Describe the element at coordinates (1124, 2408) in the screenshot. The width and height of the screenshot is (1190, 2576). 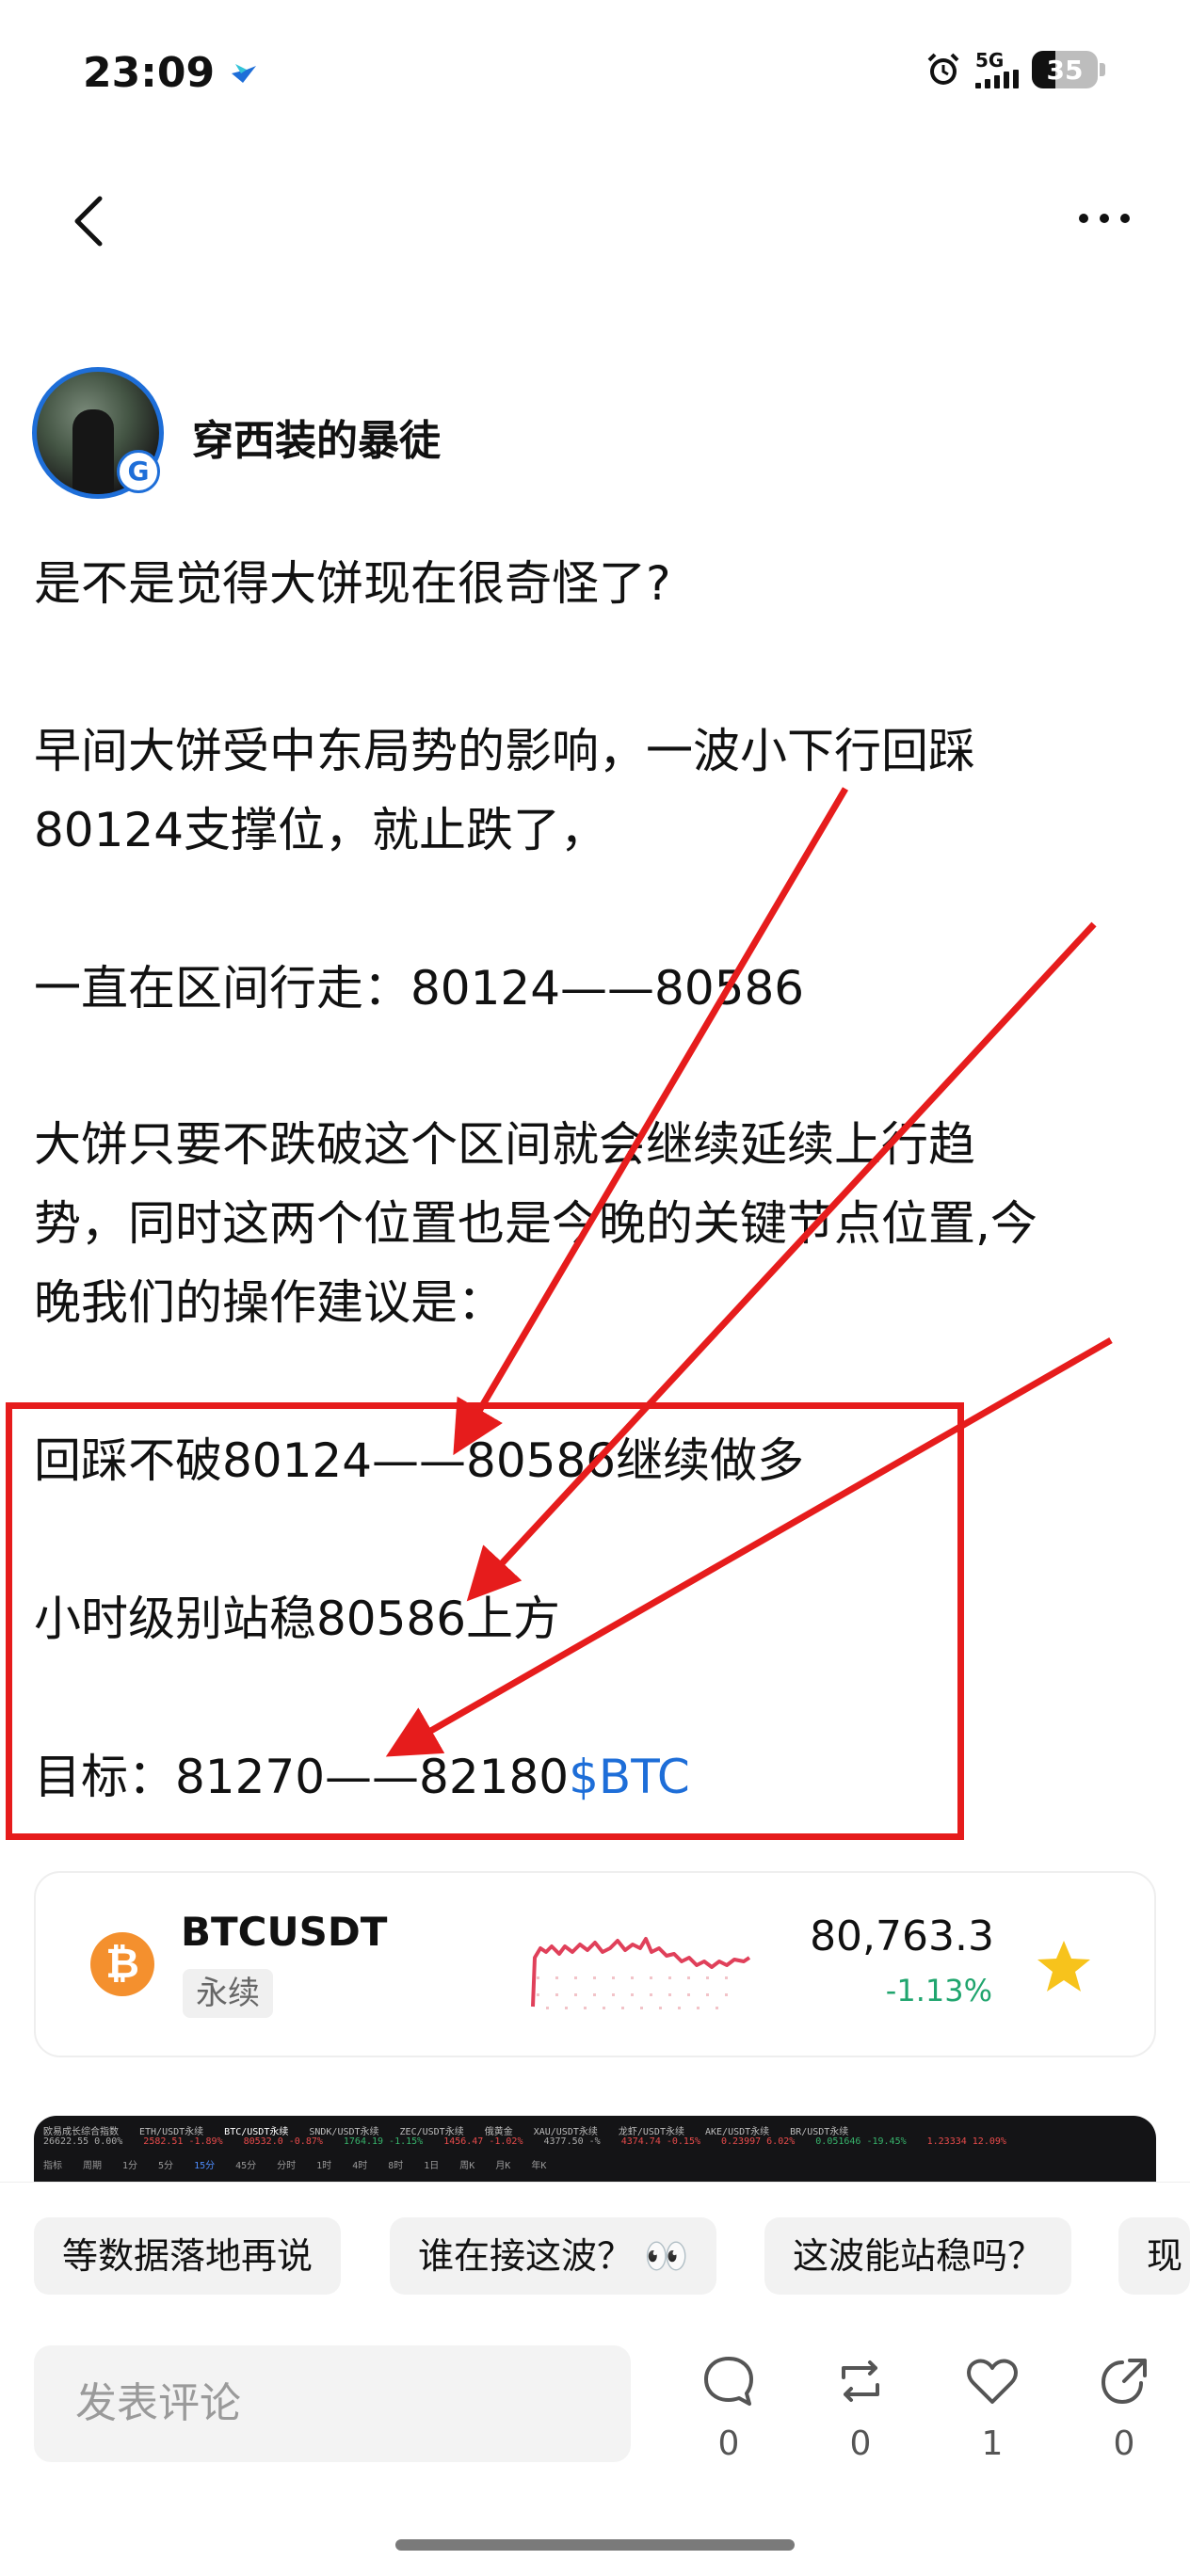
I see `share-button: 0` at that location.